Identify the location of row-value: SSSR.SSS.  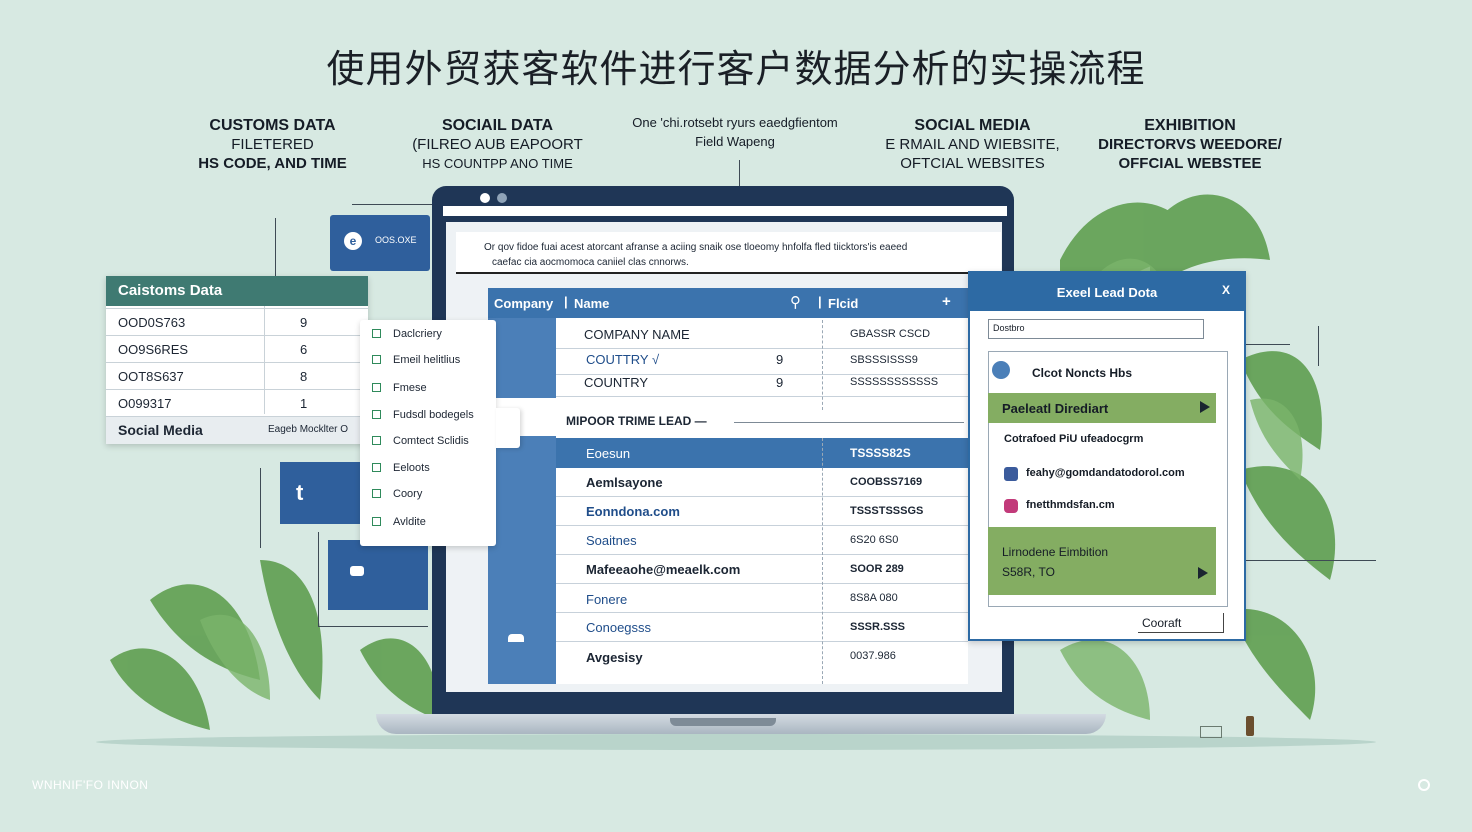
(878, 627).